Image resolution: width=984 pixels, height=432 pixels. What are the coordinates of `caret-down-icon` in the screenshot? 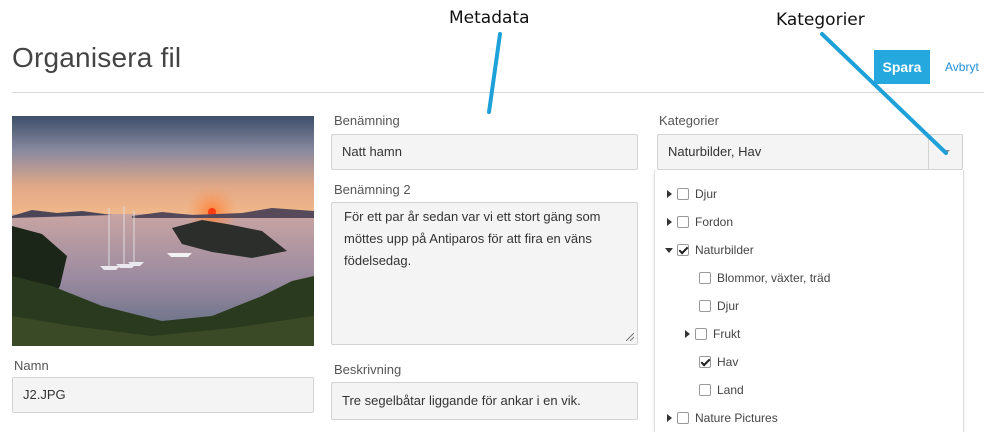 It's located at (670, 250).